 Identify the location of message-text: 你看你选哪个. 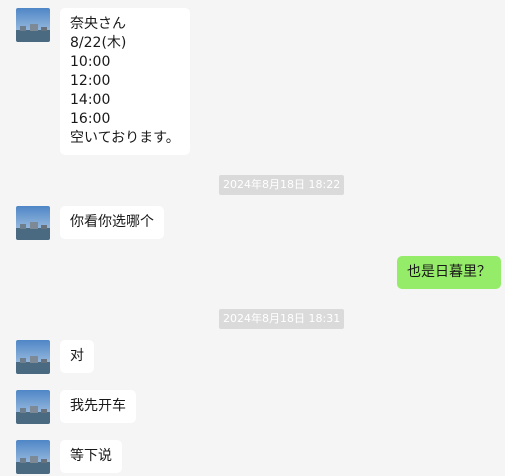
(112, 222).